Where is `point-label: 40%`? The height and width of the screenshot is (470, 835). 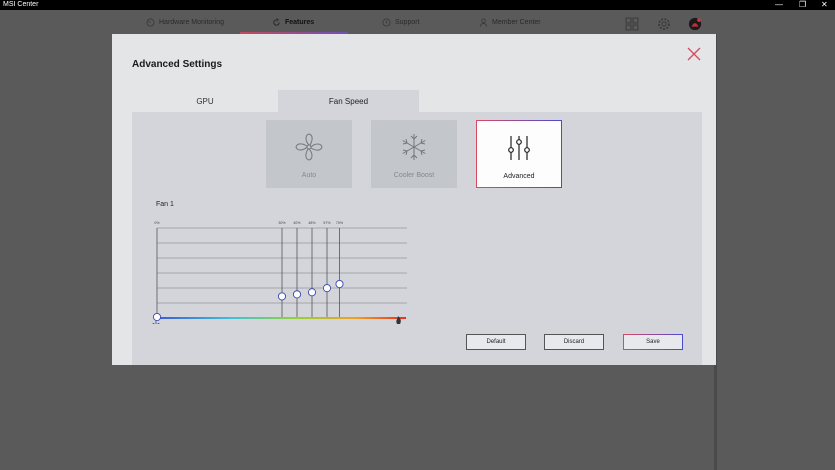 point-label: 40% is located at coordinates (297, 223).